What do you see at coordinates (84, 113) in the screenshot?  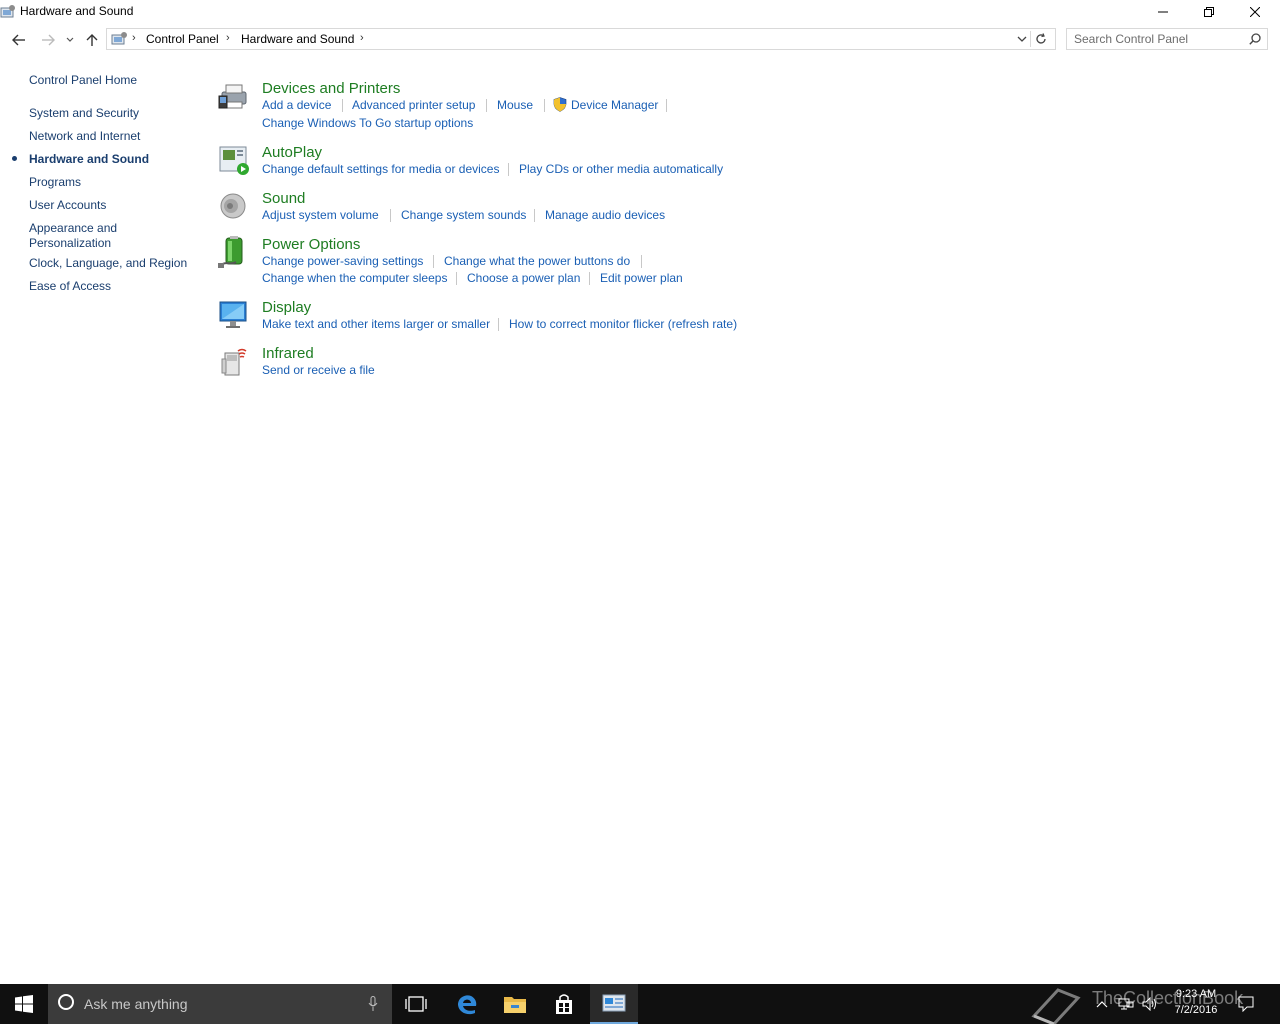 I see `nav-system-and-security: System and Security` at bounding box center [84, 113].